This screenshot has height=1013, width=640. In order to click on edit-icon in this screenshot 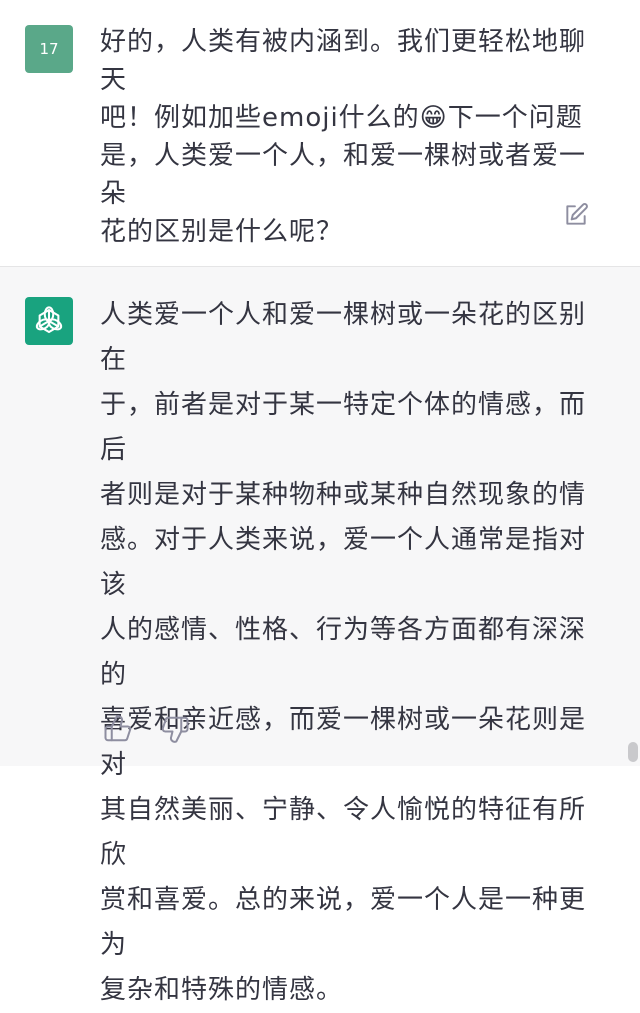, I will do `click(576, 215)`.